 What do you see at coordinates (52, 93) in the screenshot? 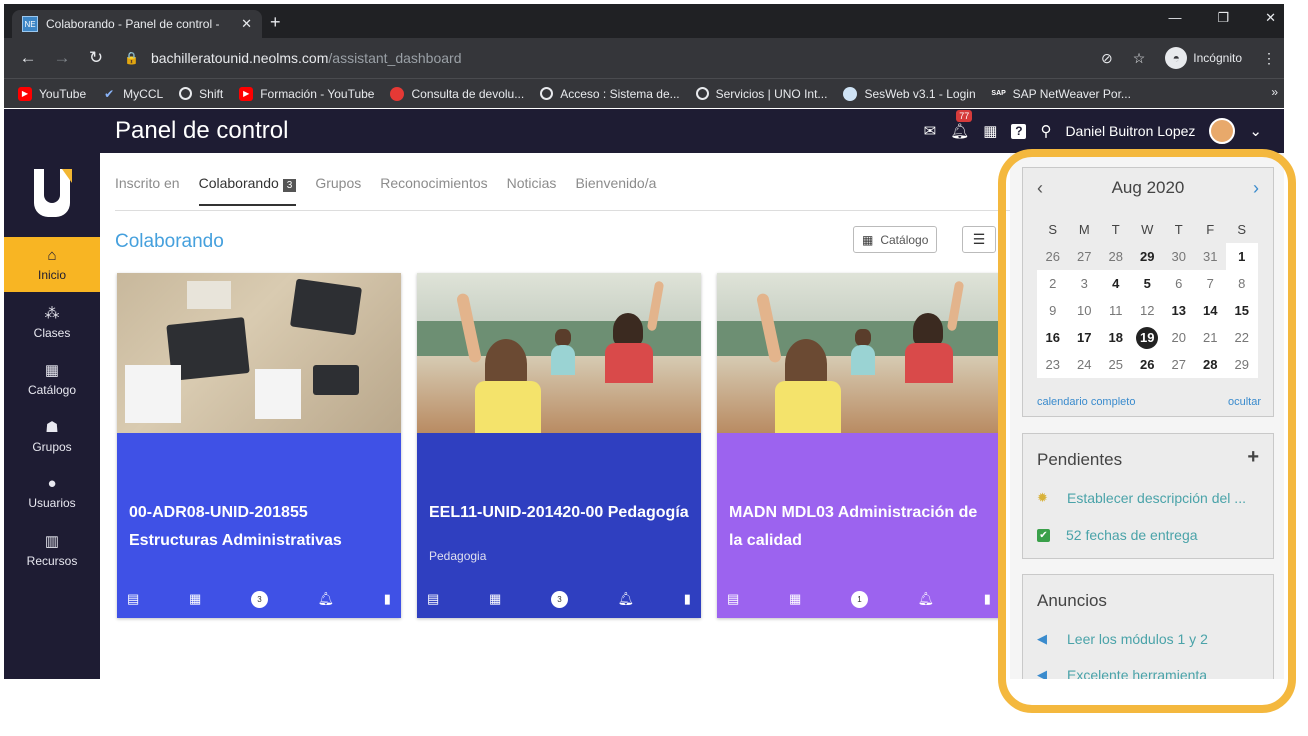
I see `bookmark-youtube: ▶ YouTube` at bounding box center [52, 93].